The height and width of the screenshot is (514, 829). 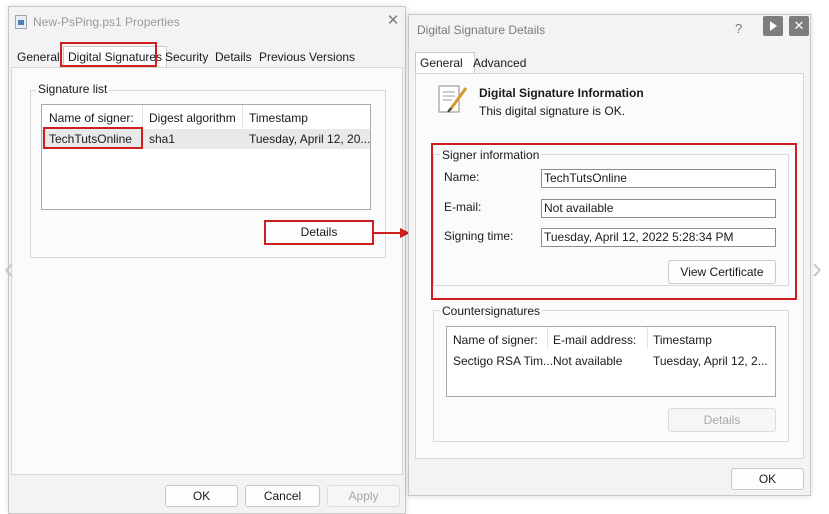 I want to click on window-title: New-PsPing.ps1 Properties, so click(x=106, y=22).